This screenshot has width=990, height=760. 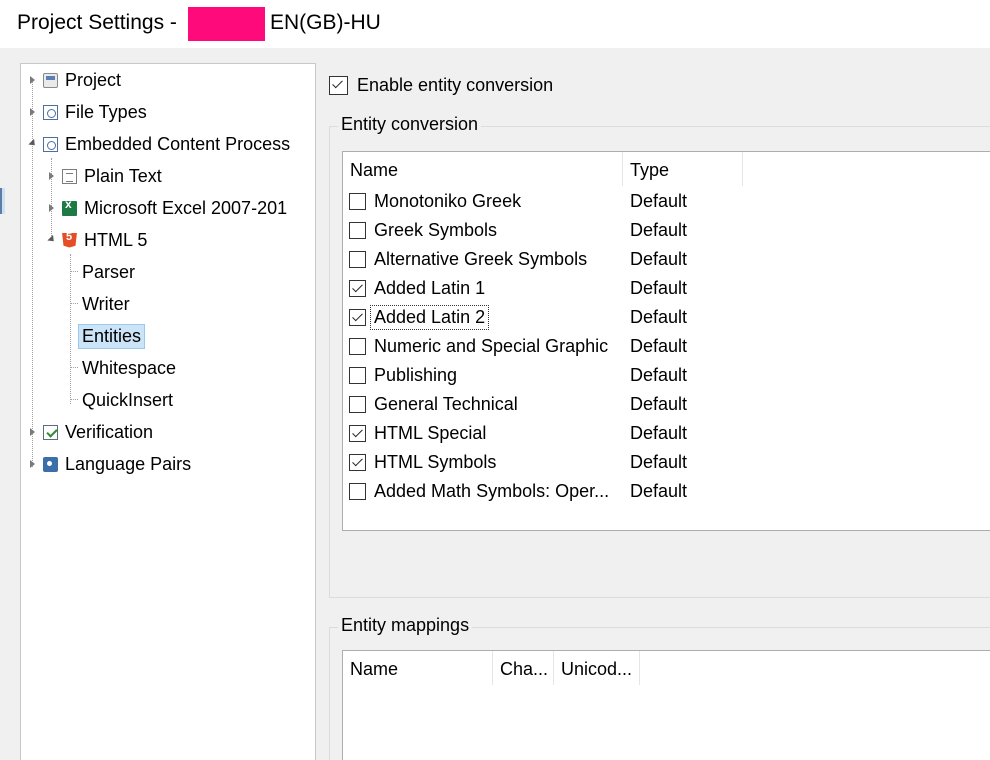 I want to click on table-row: General Technical Default, so click(x=666, y=404).